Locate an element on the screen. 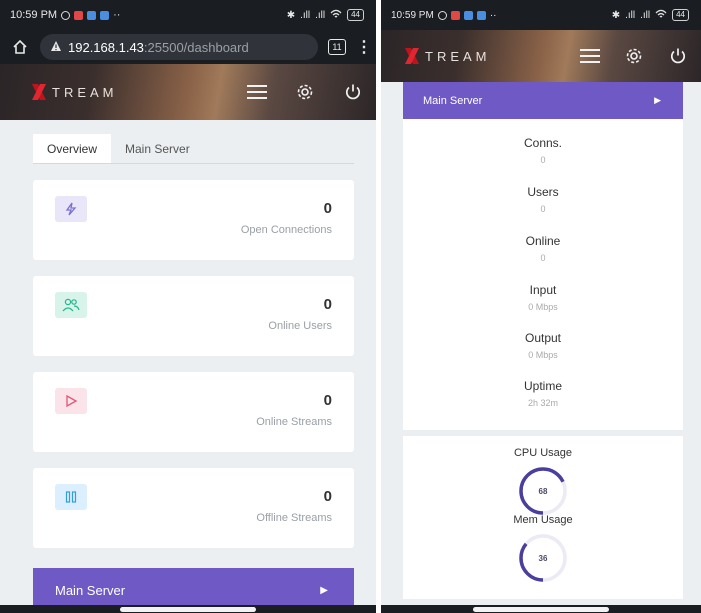 The width and height of the screenshot is (701, 613). metric-value: 2h 32m is located at coordinates (543, 403).